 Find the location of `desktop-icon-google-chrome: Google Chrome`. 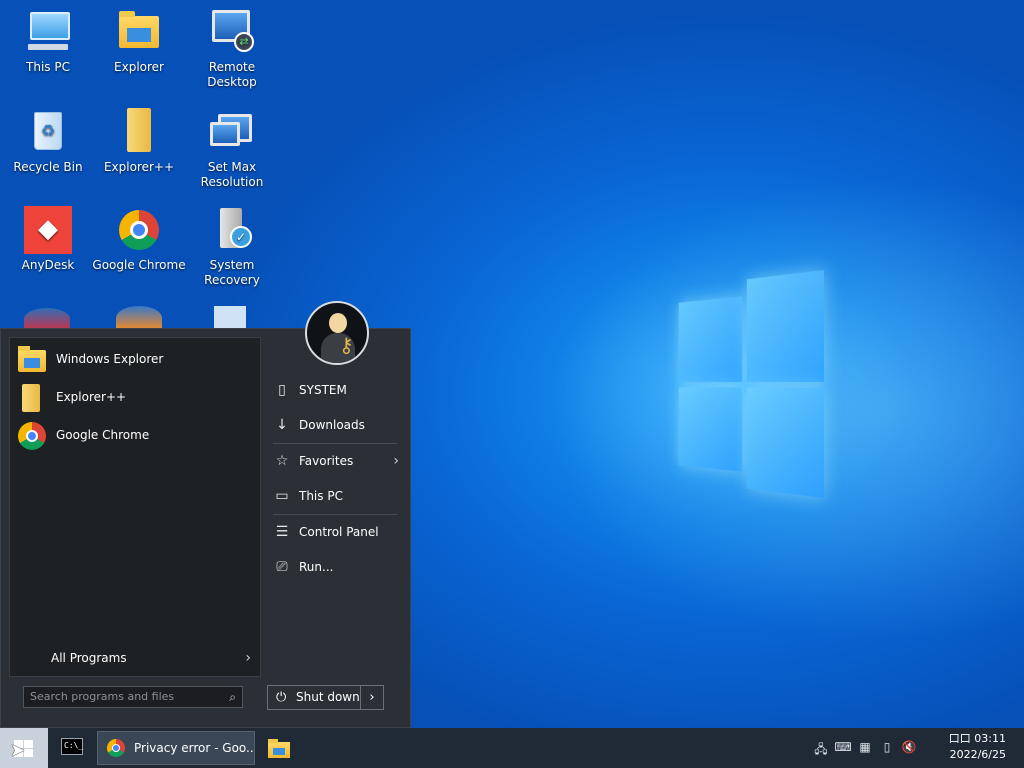

desktop-icon-google-chrome: Google Chrome is located at coordinates (139, 239).